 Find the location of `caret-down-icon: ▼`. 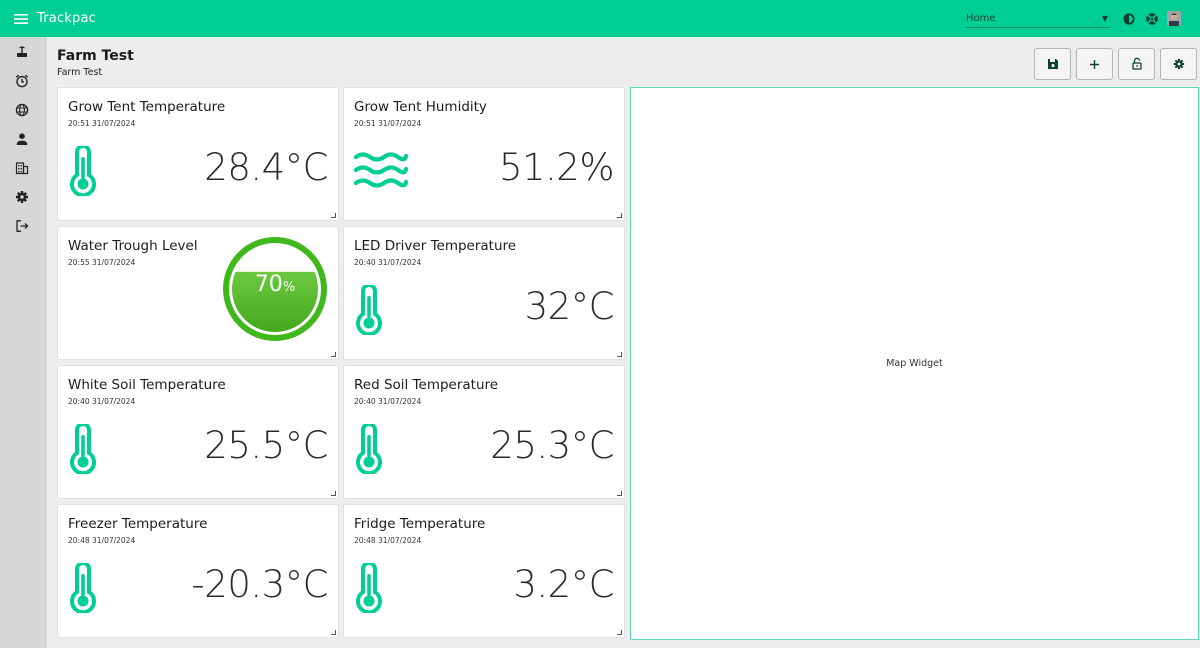

caret-down-icon: ▼ is located at coordinates (1104, 18).